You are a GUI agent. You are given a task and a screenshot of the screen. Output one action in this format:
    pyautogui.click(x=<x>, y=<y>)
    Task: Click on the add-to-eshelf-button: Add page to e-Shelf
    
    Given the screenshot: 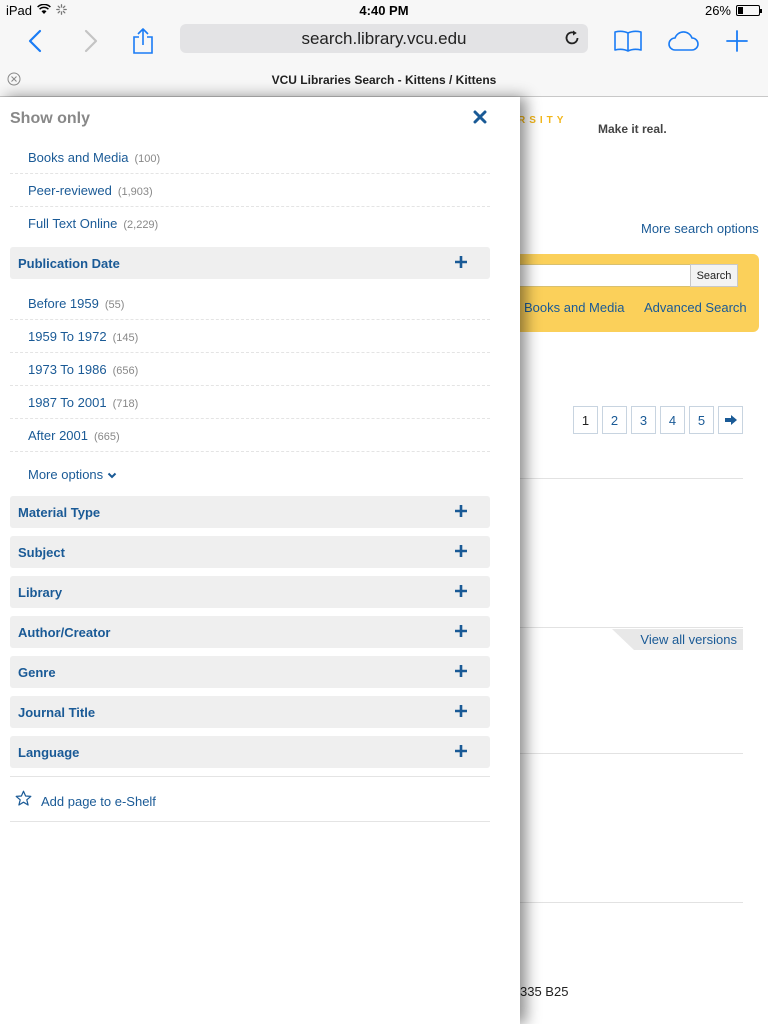 What is the action you would take?
    pyautogui.click(x=85, y=801)
    